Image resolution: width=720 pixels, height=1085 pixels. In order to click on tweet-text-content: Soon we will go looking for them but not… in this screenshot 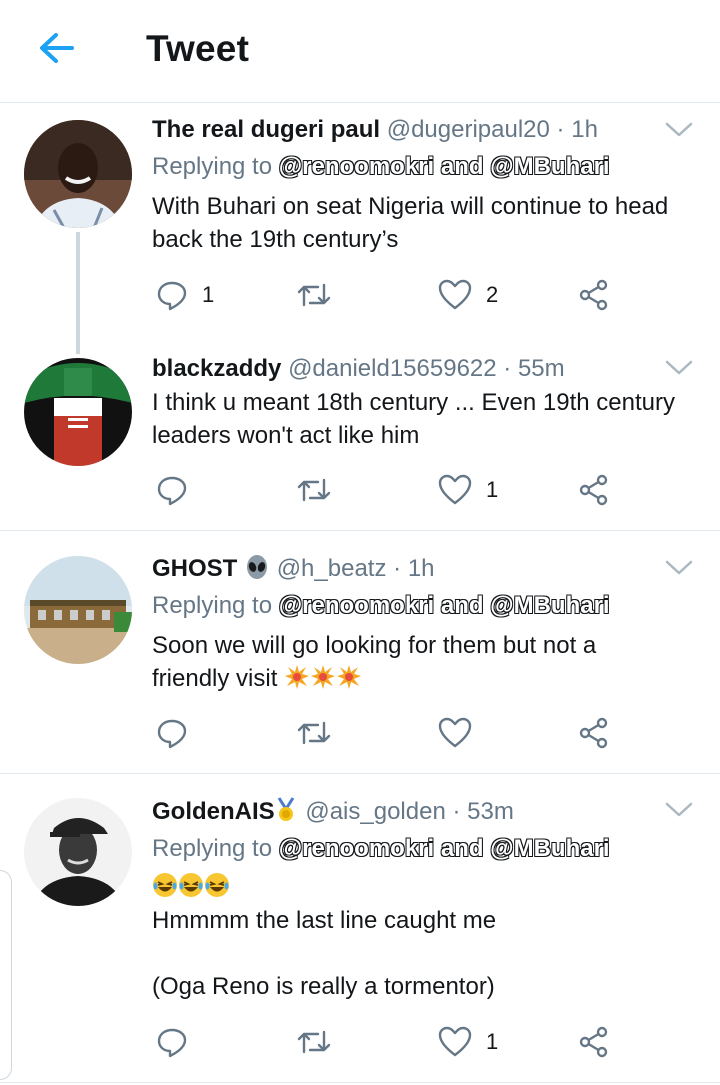, I will do `click(374, 662)`.